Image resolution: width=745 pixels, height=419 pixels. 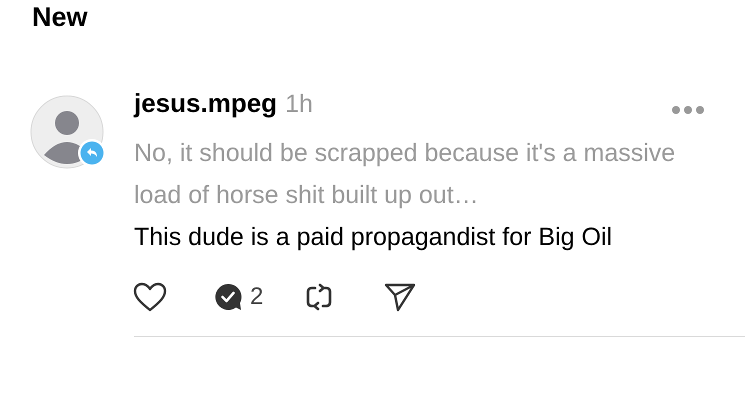 What do you see at coordinates (60, 17) in the screenshot?
I see `section-title: New` at bounding box center [60, 17].